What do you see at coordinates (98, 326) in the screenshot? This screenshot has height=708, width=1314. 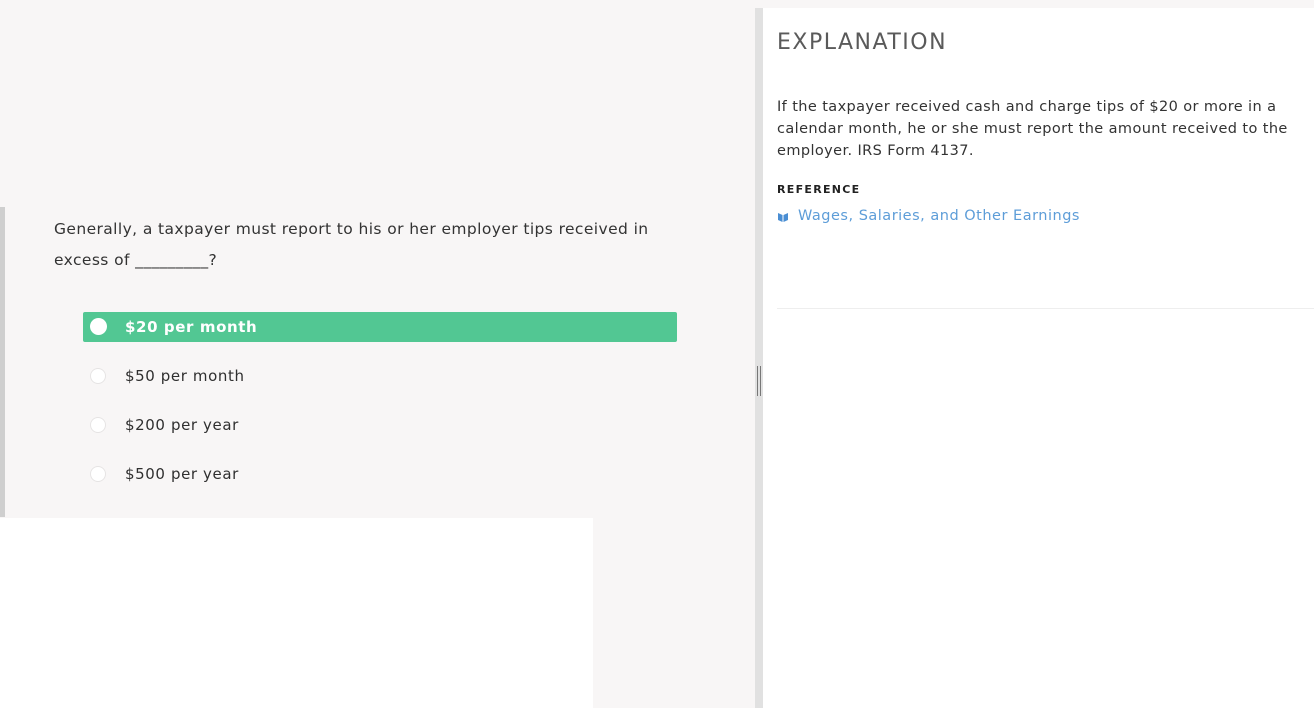 I see `radio-selected-icon` at bounding box center [98, 326].